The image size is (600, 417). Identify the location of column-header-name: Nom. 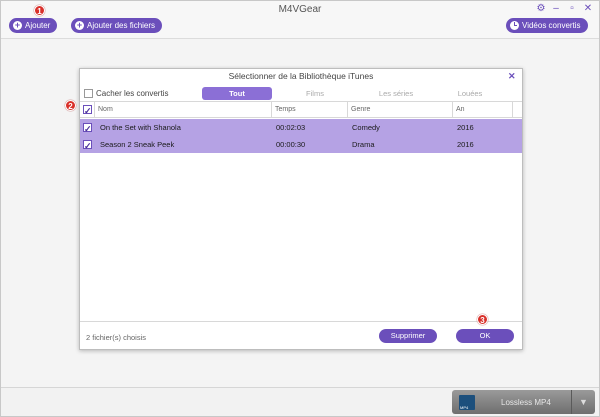
(183, 110).